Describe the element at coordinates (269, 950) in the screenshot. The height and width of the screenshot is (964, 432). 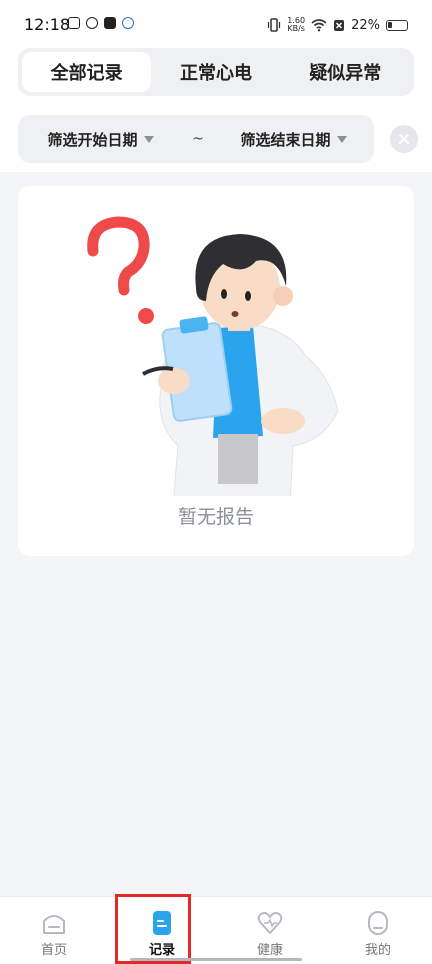
I see `nav-label-health: 健康` at that location.